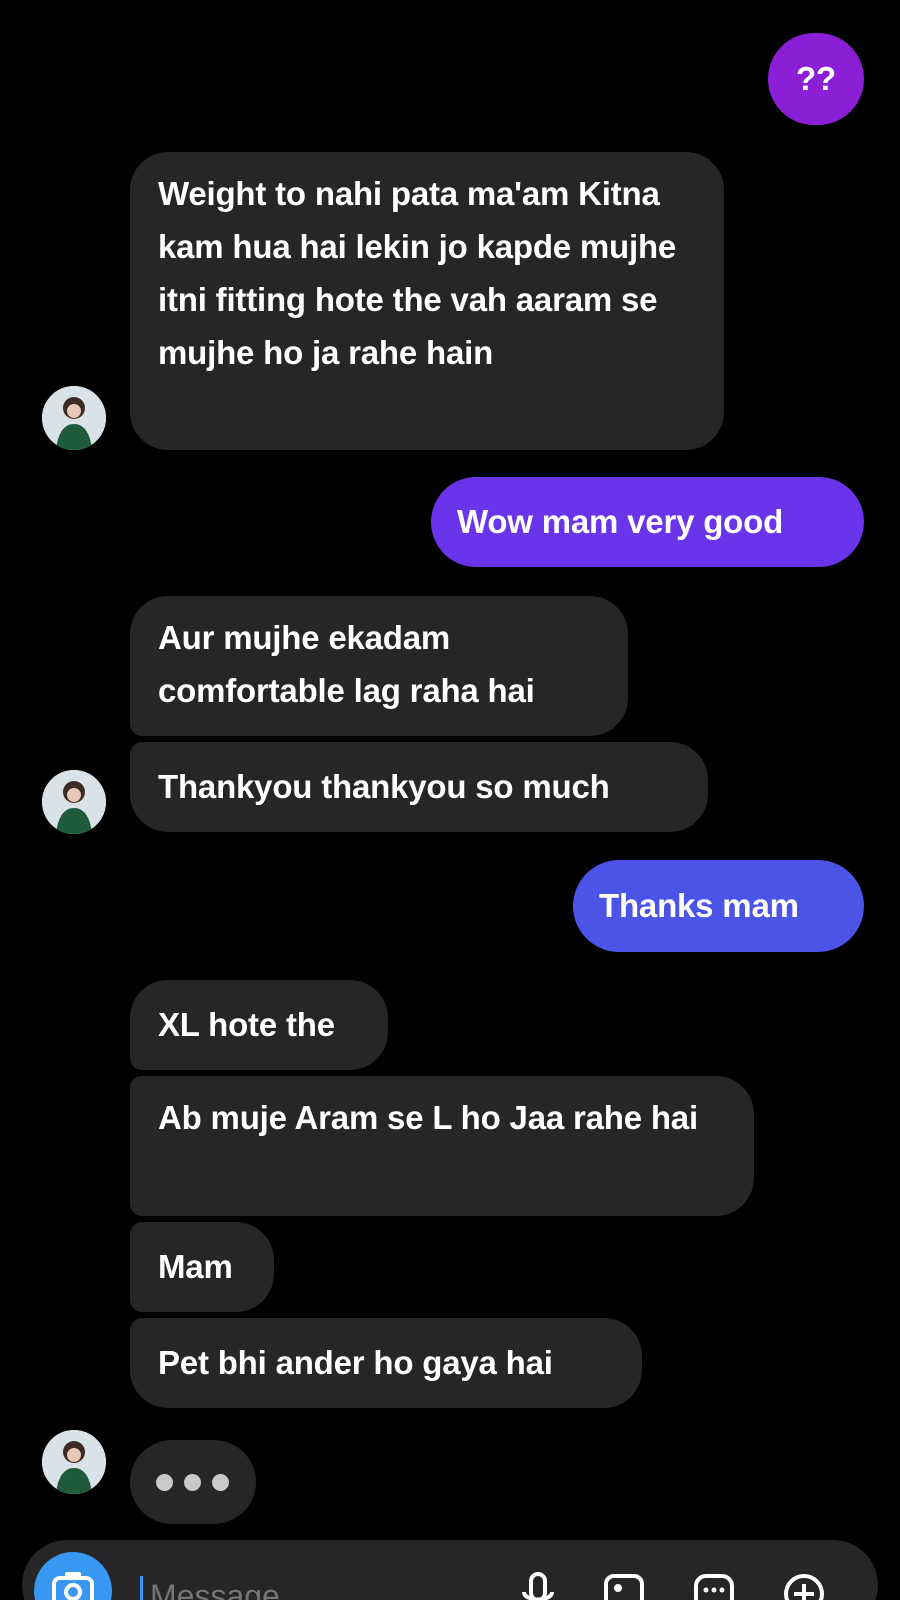 This screenshot has width=900, height=1600. Describe the element at coordinates (428, 1117) in the screenshot. I see `message-text: Ab muje Aram se L ho Jaa rahe hai` at that location.